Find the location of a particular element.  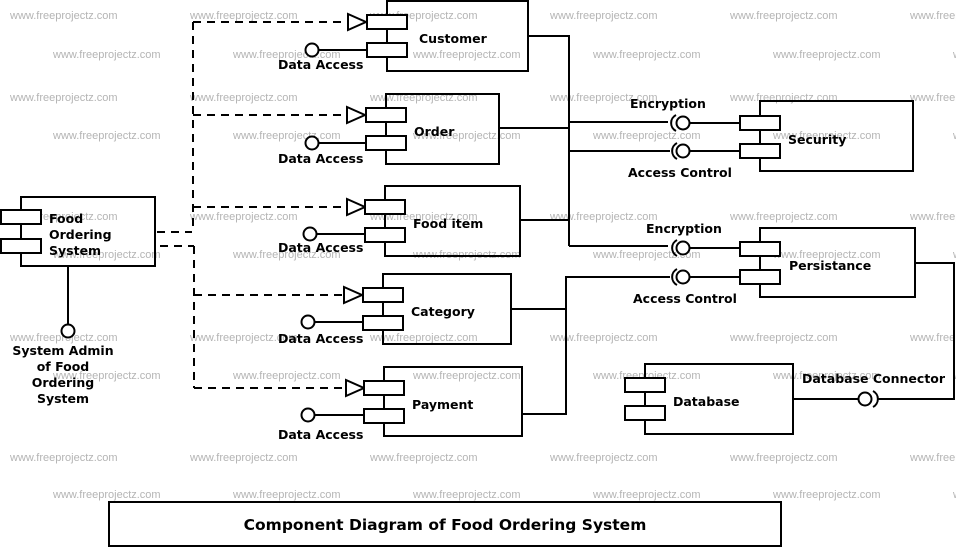

persistance-access-label: Access Control is located at coordinates (685, 298).